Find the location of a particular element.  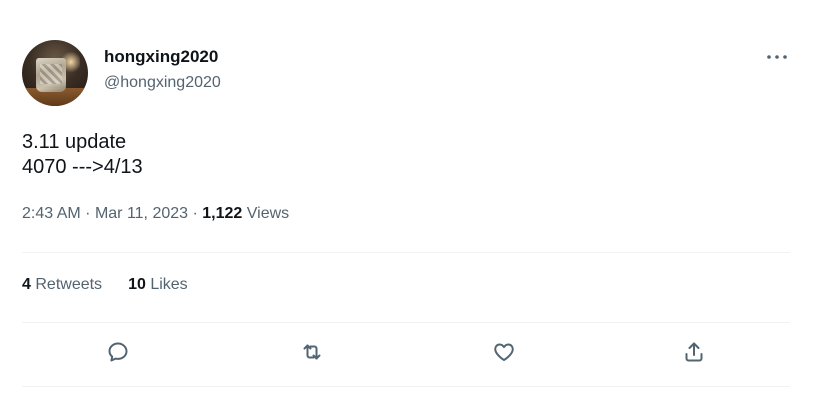

tweet-text-line: 3.11 update is located at coordinates (74, 142).